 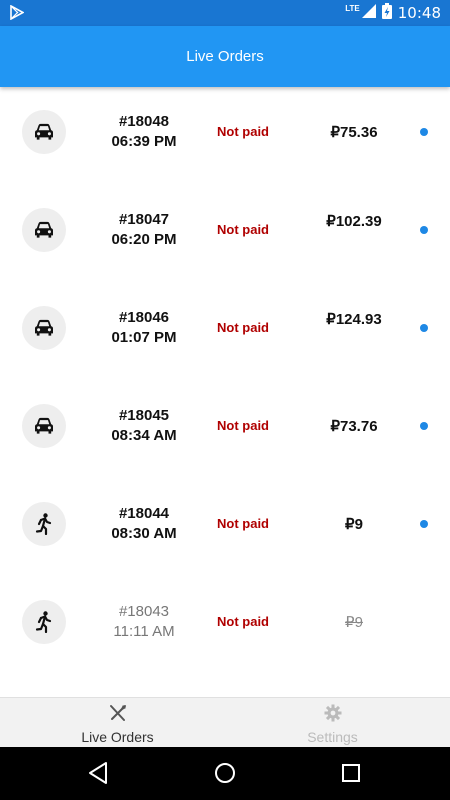 I want to click on order-info: #18043 11:11 AM, so click(x=144, y=622).